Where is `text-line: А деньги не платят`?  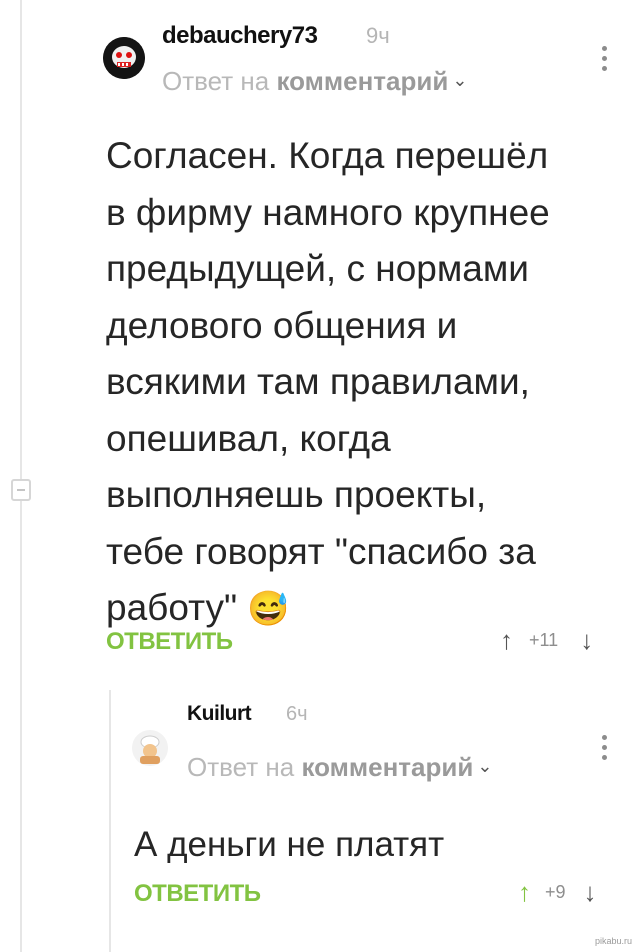 text-line: А деньги не платят is located at coordinates (289, 844).